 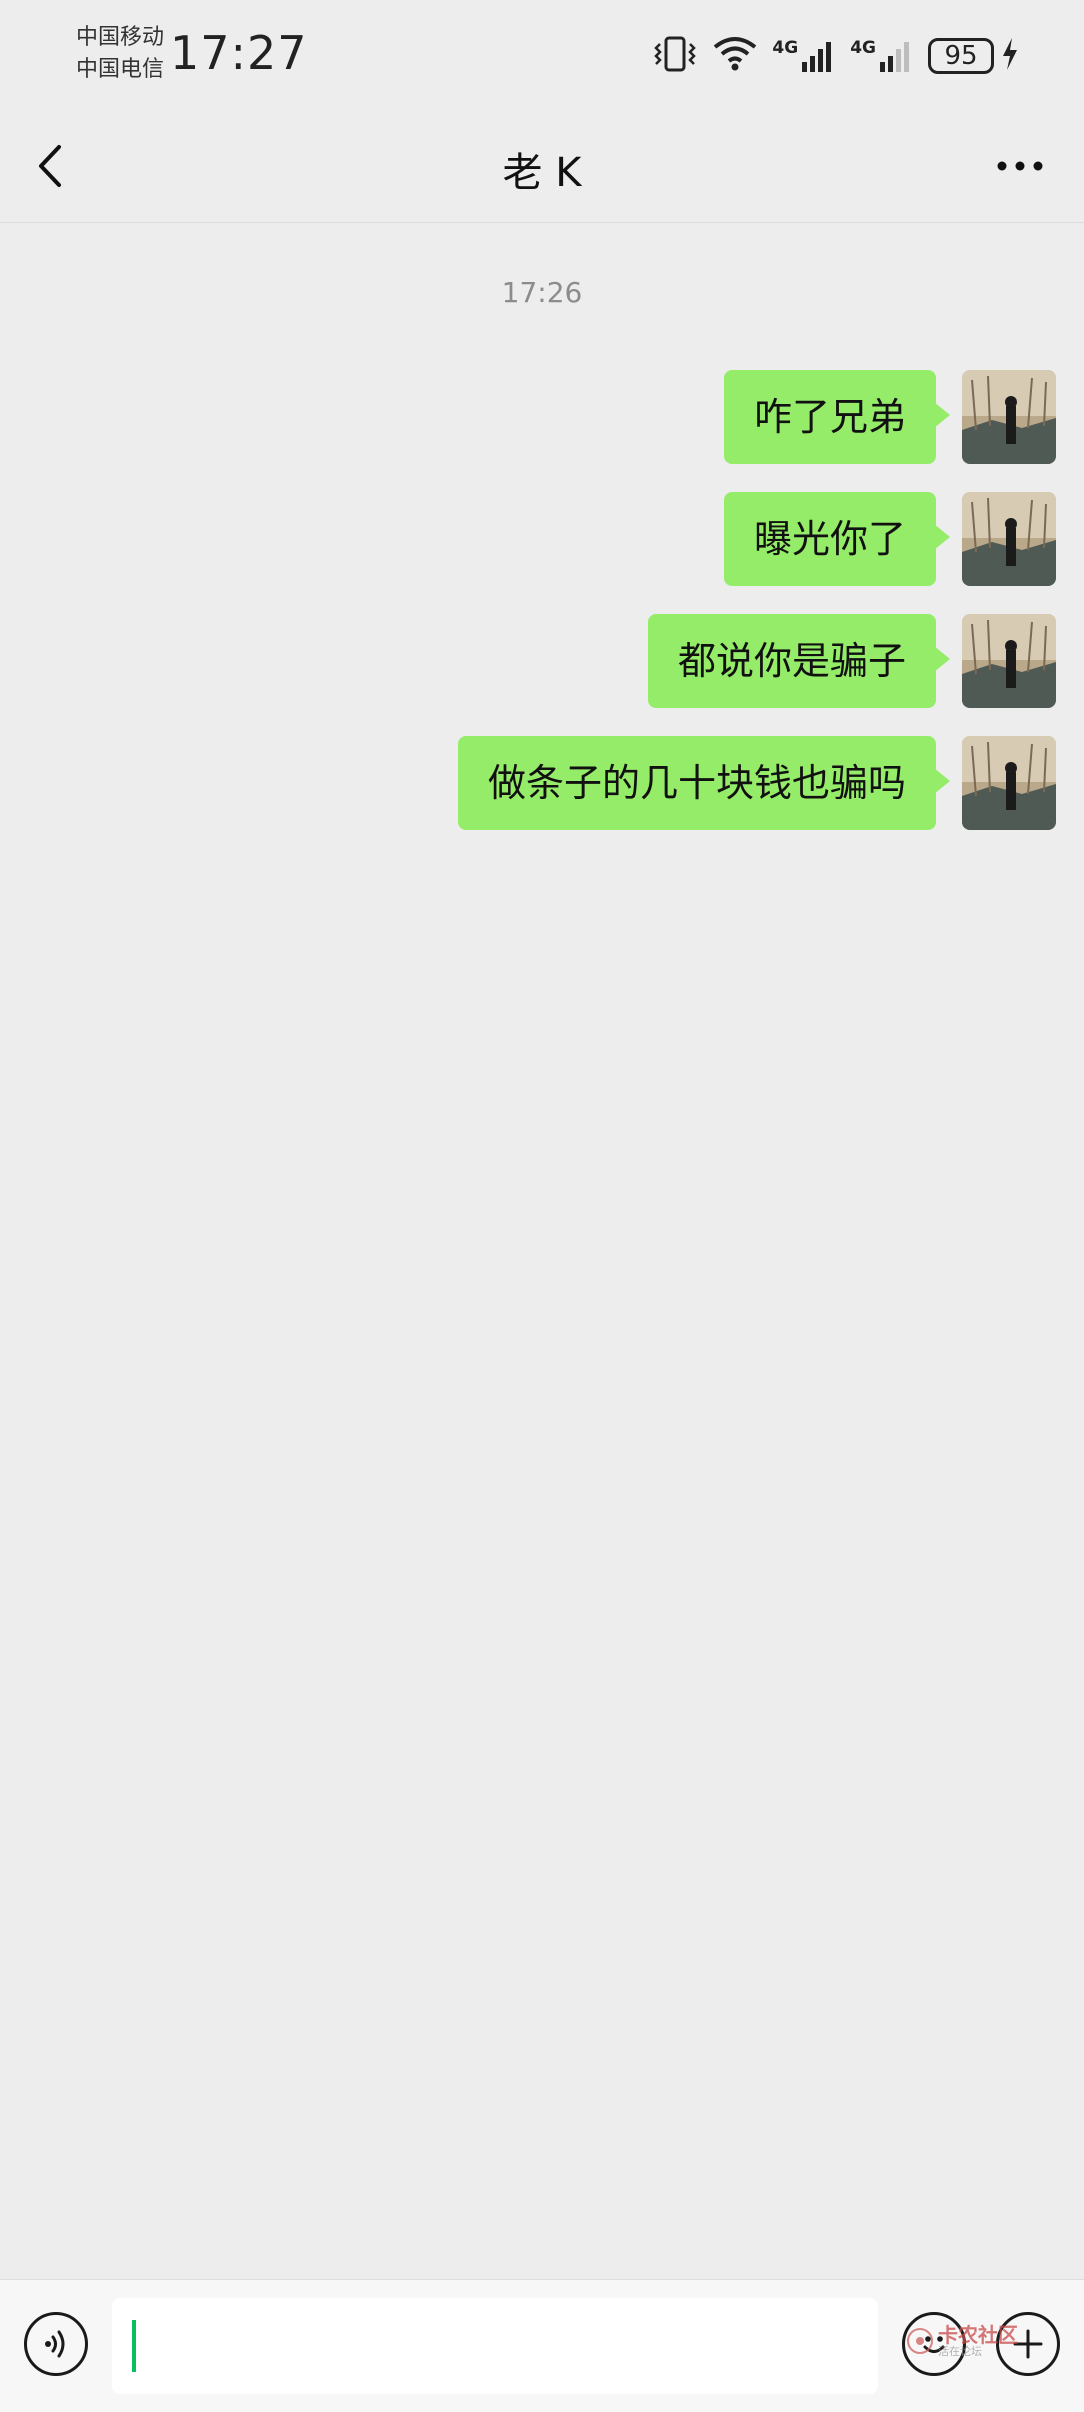 I want to click on voice-button, so click(x=56, y=2344).